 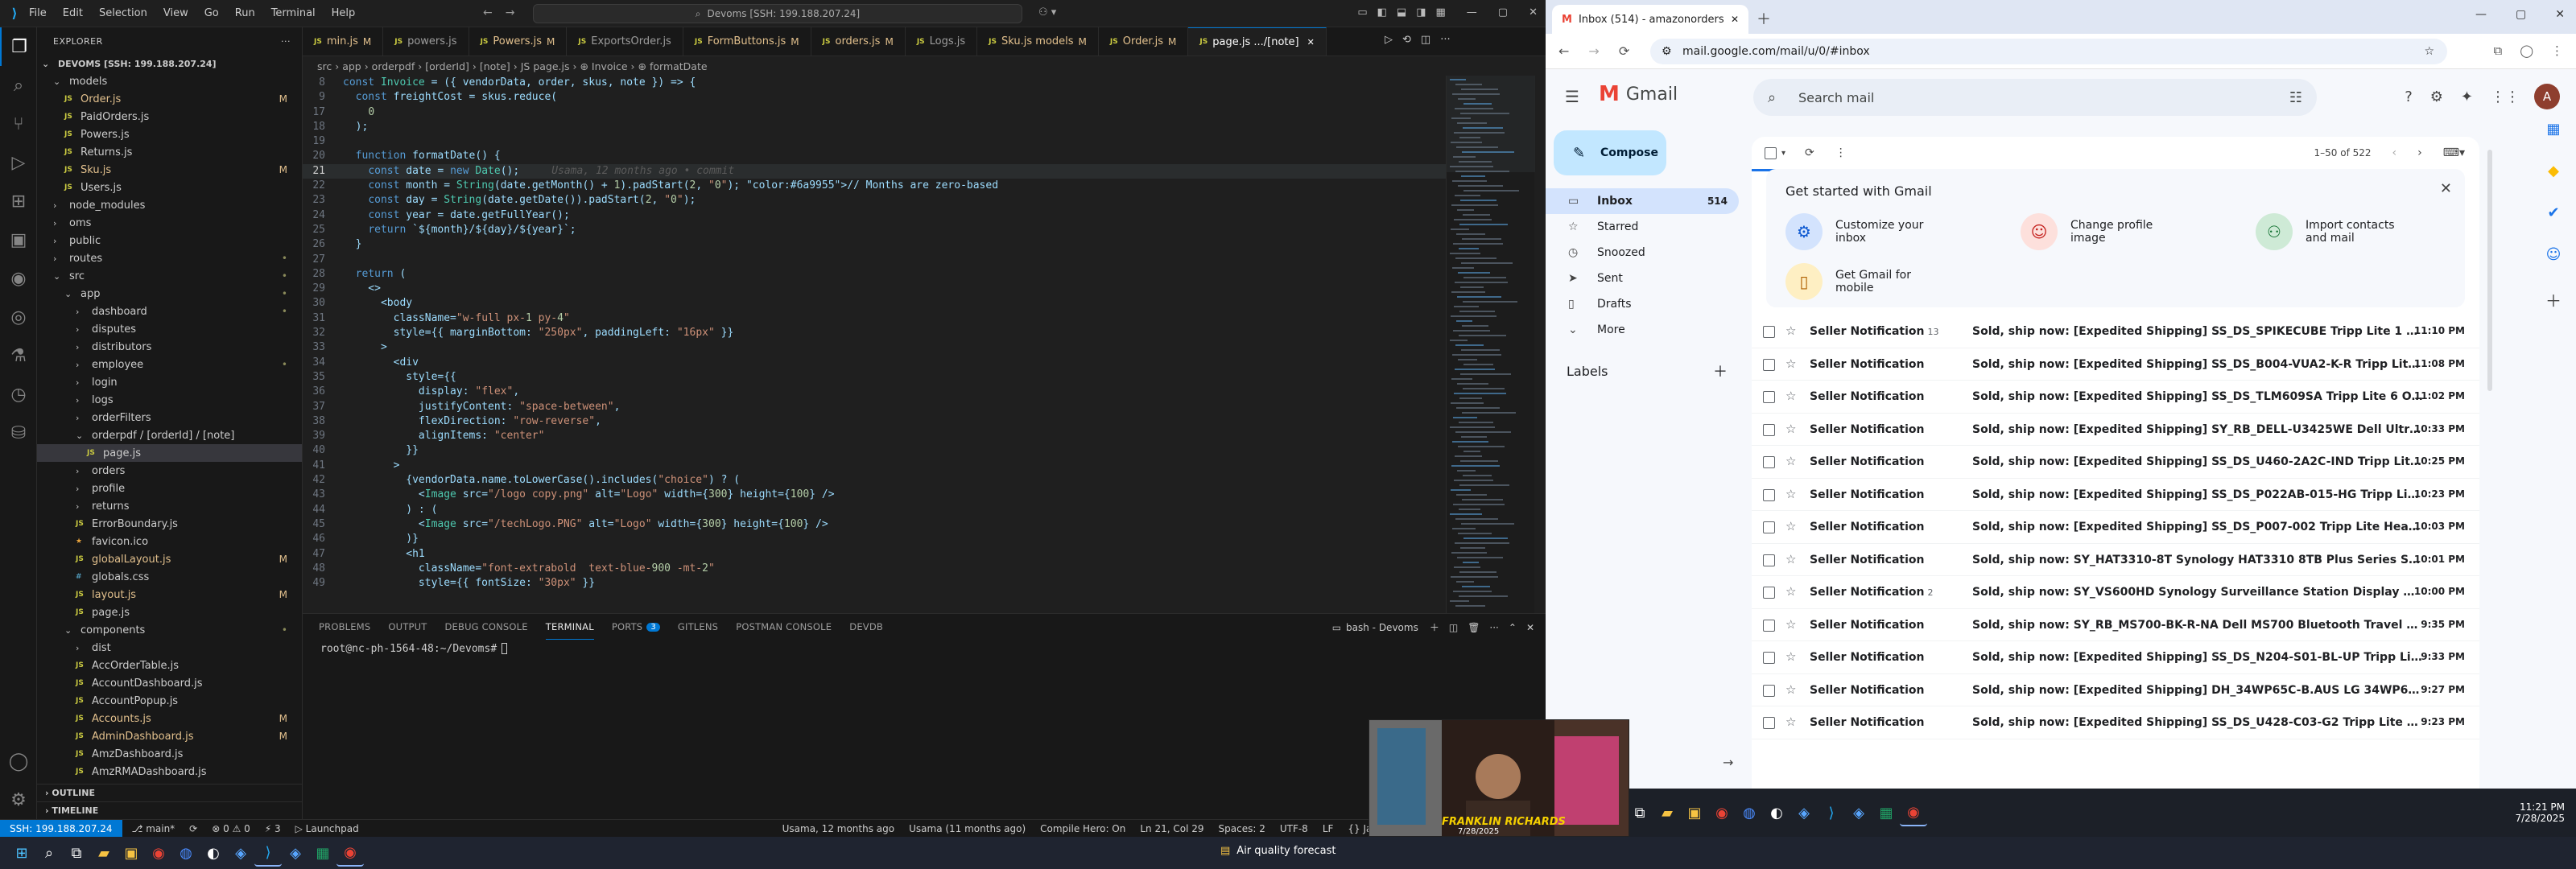 What do you see at coordinates (1667, 51) in the screenshot?
I see `site-info-icon: ⚙` at bounding box center [1667, 51].